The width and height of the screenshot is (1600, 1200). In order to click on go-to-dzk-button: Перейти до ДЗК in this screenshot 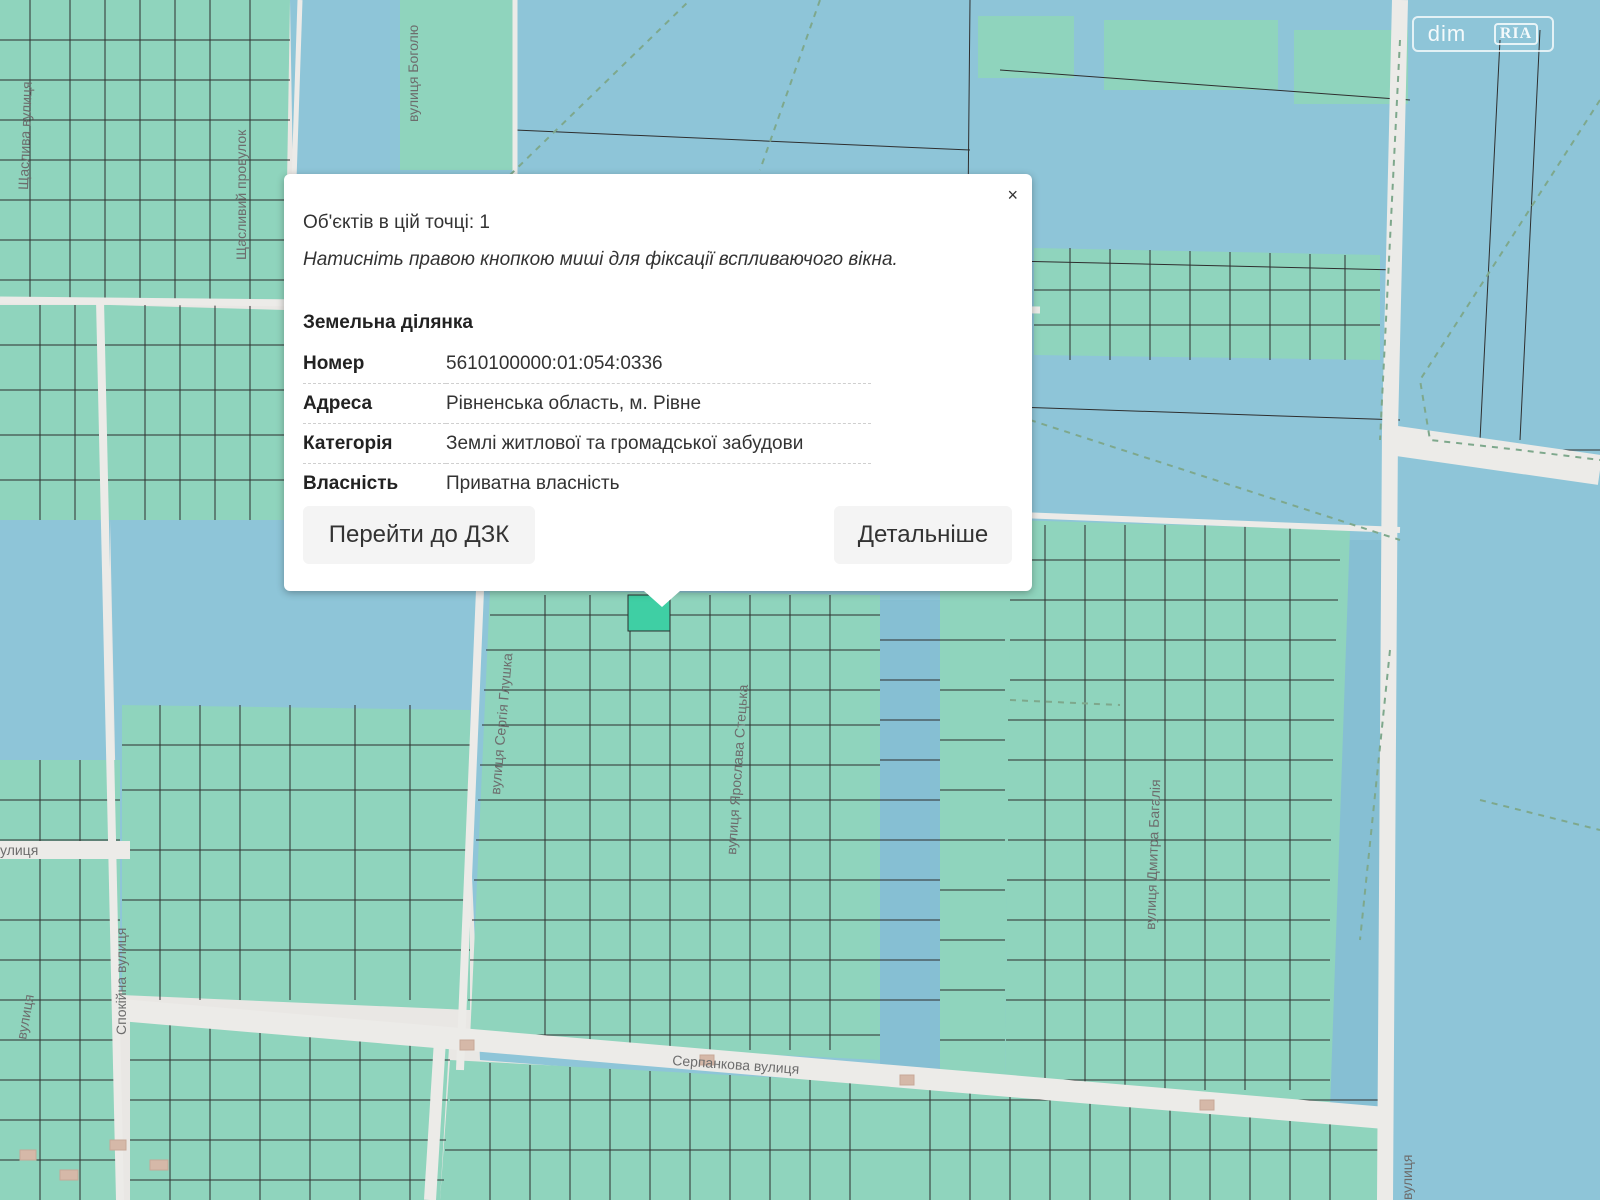, I will do `click(419, 535)`.